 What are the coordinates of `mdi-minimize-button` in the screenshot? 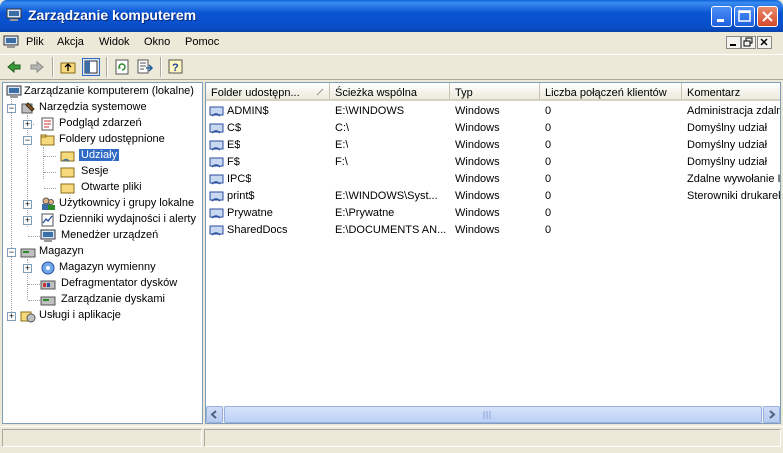 It's located at (733, 42).